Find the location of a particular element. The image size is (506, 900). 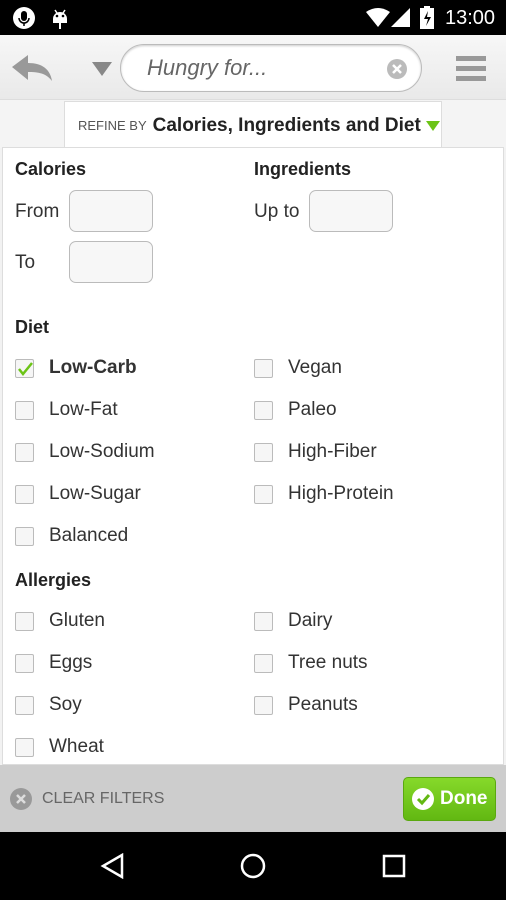

diet-option-label: Balanced is located at coordinates (88, 536).